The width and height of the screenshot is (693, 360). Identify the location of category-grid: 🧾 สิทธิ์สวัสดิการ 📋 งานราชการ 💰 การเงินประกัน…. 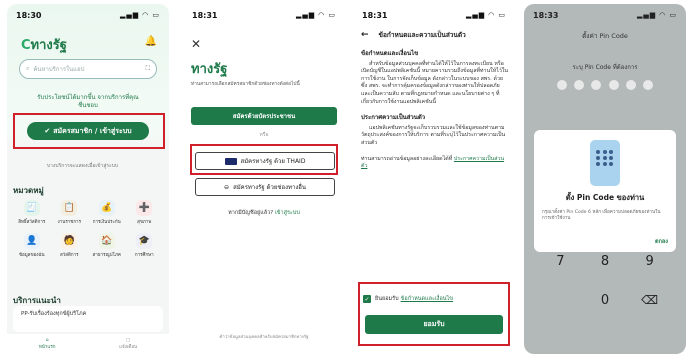
(88, 229).